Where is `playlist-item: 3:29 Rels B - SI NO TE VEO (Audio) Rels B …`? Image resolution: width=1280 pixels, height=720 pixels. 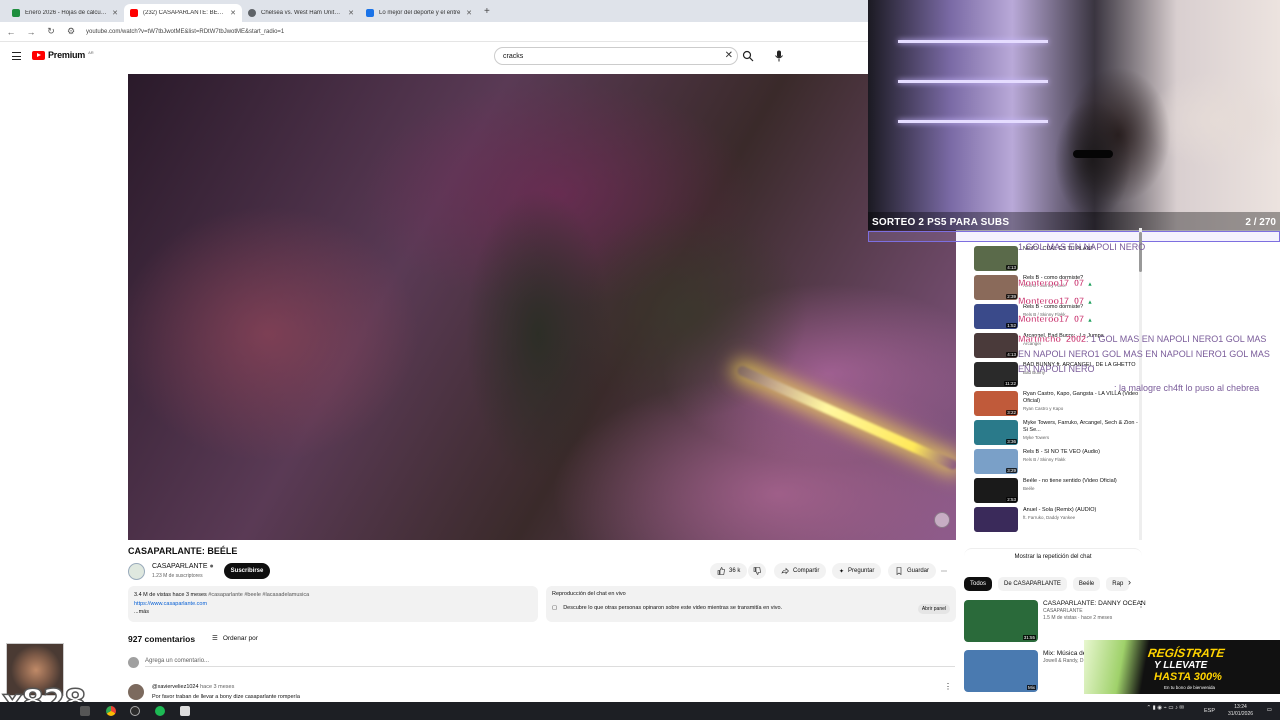
playlist-item: 3:29 Rels B - SI NO TE VEO (Audio) Rels B … is located at coordinates (1058, 463).